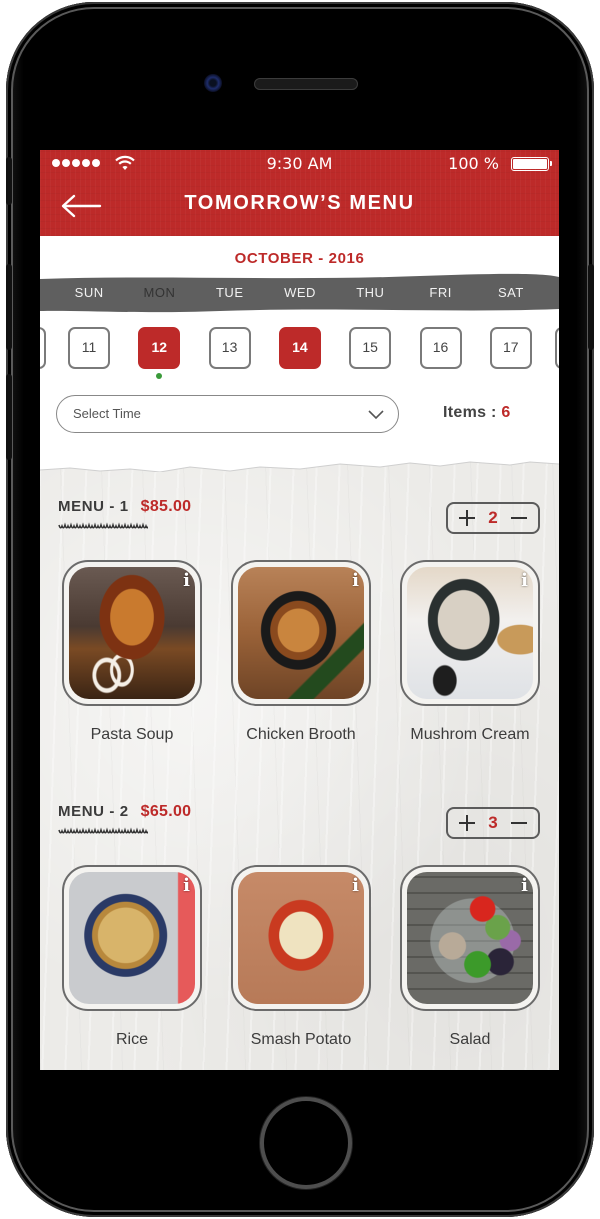 The width and height of the screenshot is (600, 1219). I want to click on weekday-thu: THU, so click(370, 292).